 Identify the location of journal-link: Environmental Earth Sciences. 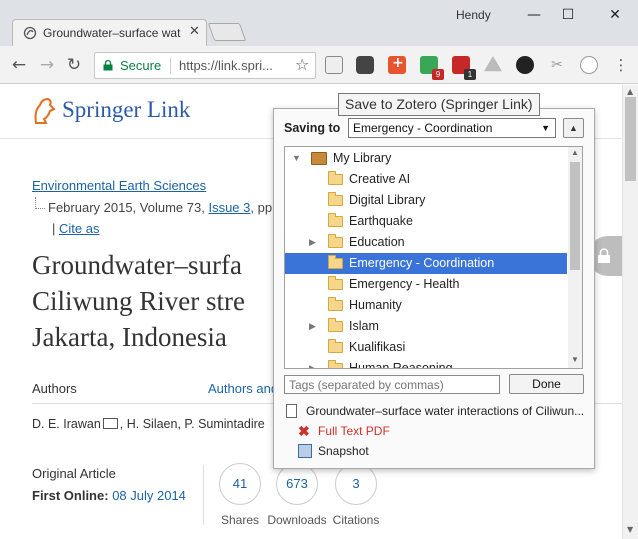
(119, 185).